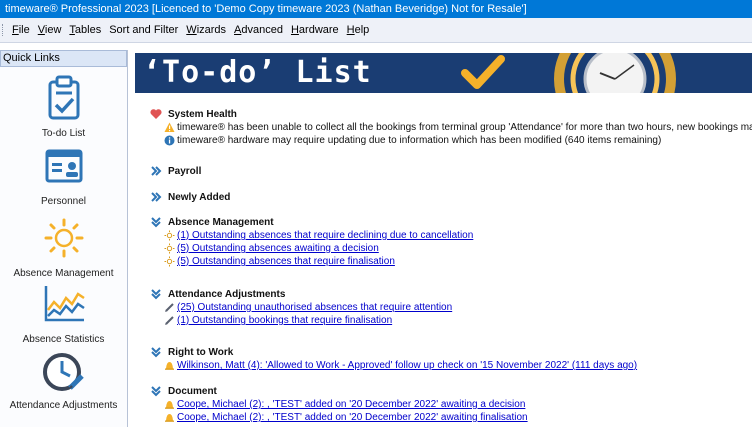 The width and height of the screenshot is (752, 427). What do you see at coordinates (221, 222) in the screenshot?
I see `section-title: Absence Management` at bounding box center [221, 222].